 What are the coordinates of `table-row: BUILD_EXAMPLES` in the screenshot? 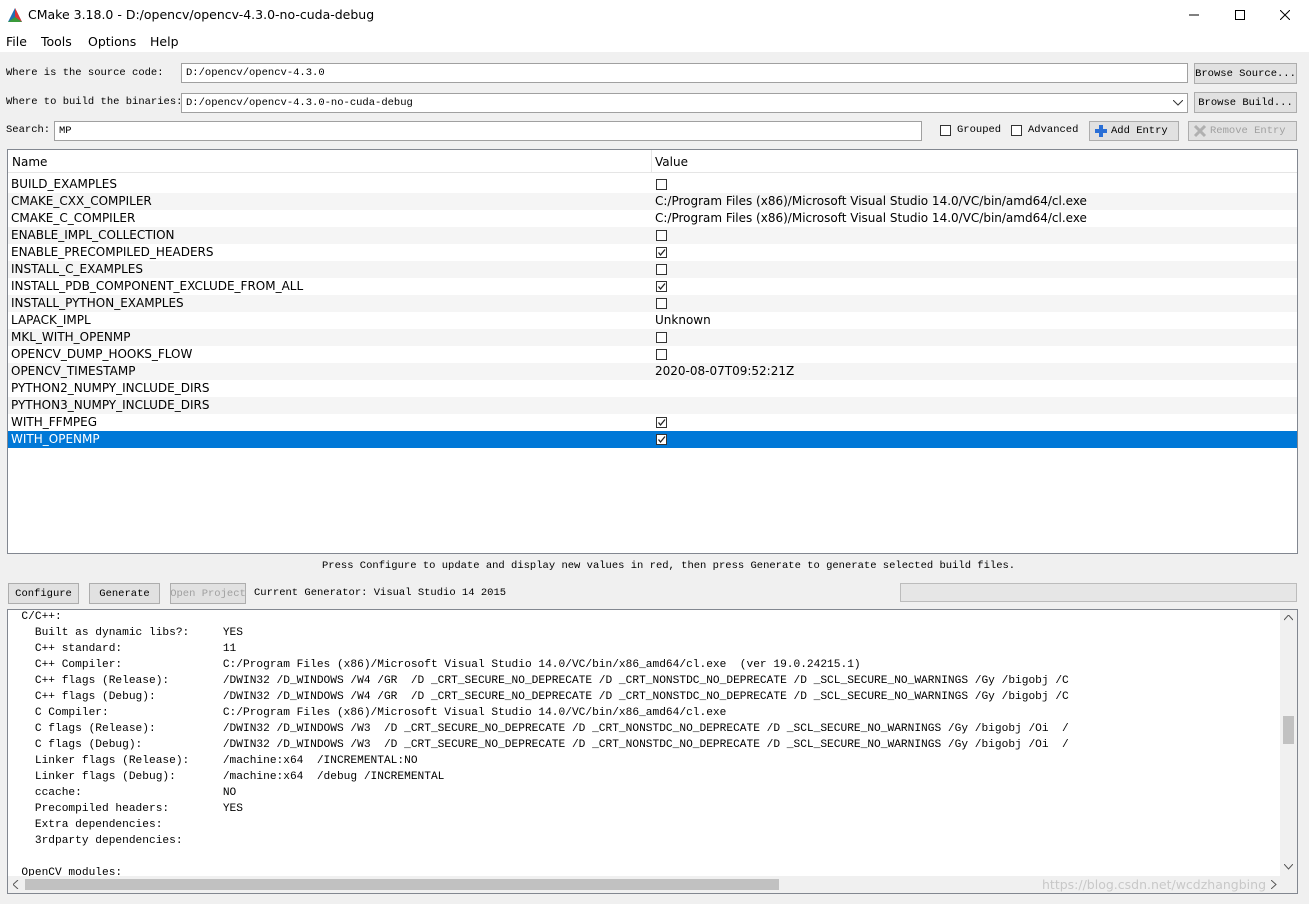 It's located at (652, 184).